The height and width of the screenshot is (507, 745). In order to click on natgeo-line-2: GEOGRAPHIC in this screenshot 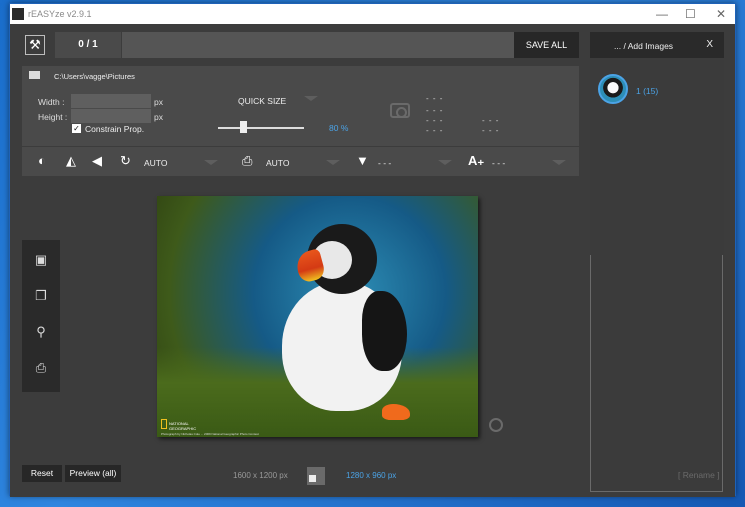, I will do `click(183, 428)`.